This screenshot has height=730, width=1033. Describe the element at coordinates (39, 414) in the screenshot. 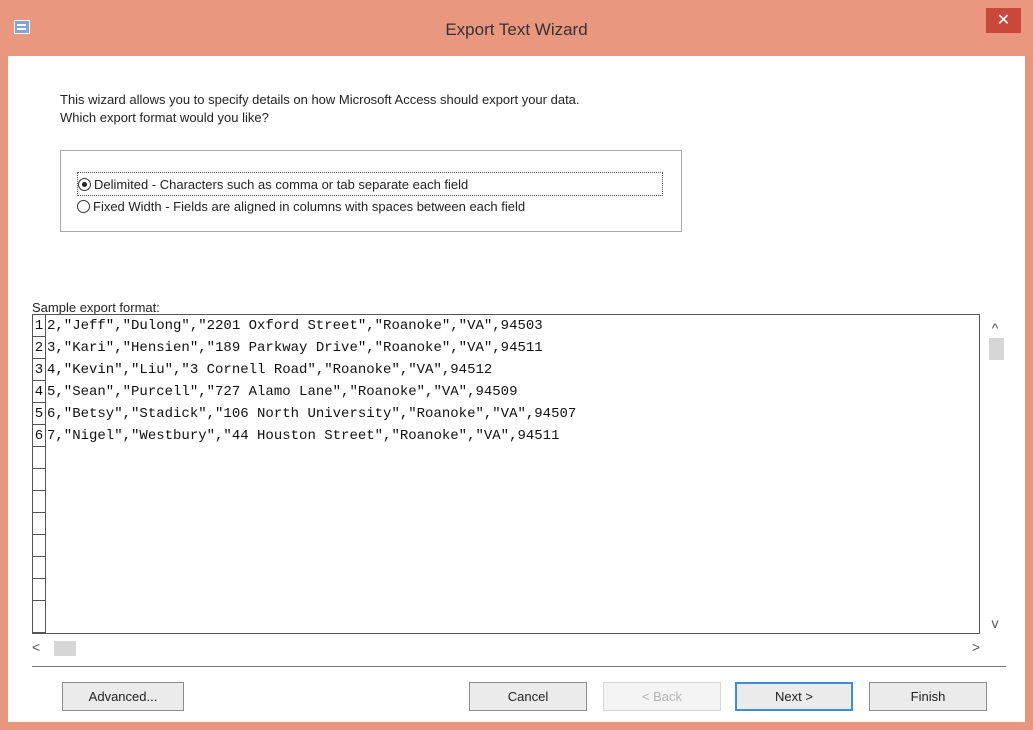

I see `line-number: 5` at that location.